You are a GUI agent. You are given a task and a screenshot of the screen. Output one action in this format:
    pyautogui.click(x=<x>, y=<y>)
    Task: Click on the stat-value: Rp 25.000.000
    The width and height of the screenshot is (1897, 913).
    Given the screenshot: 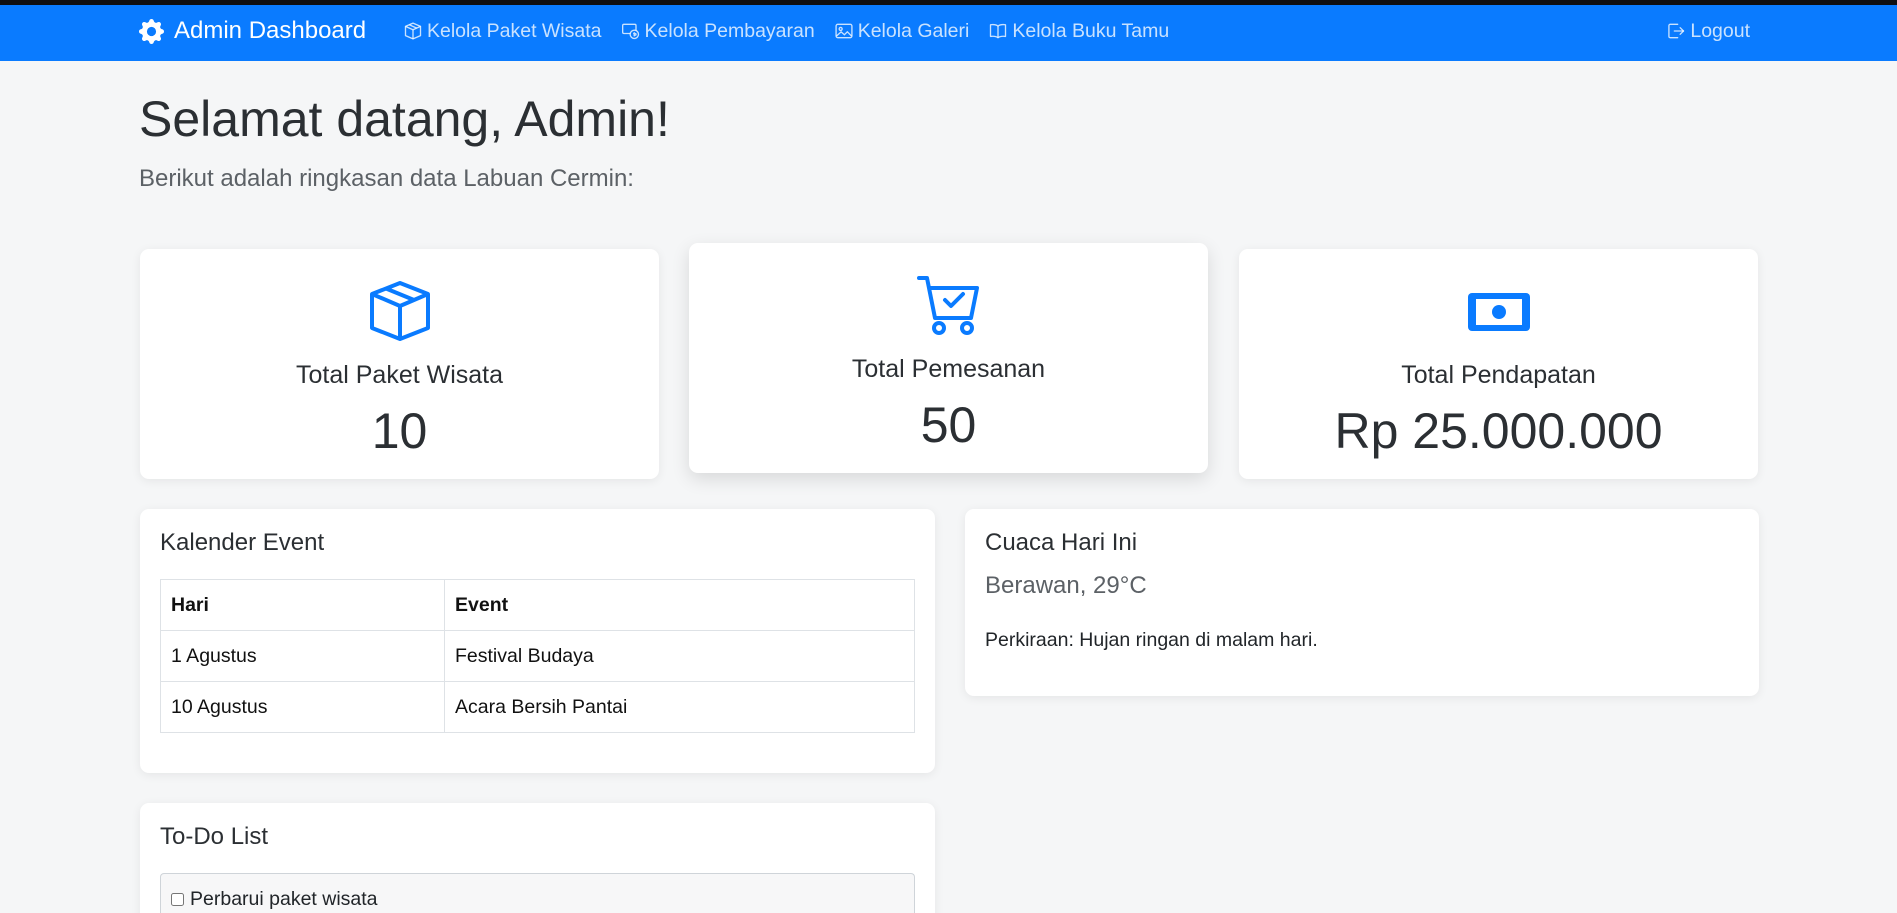 What is the action you would take?
    pyautogui.click(x=1498, y=431)
    